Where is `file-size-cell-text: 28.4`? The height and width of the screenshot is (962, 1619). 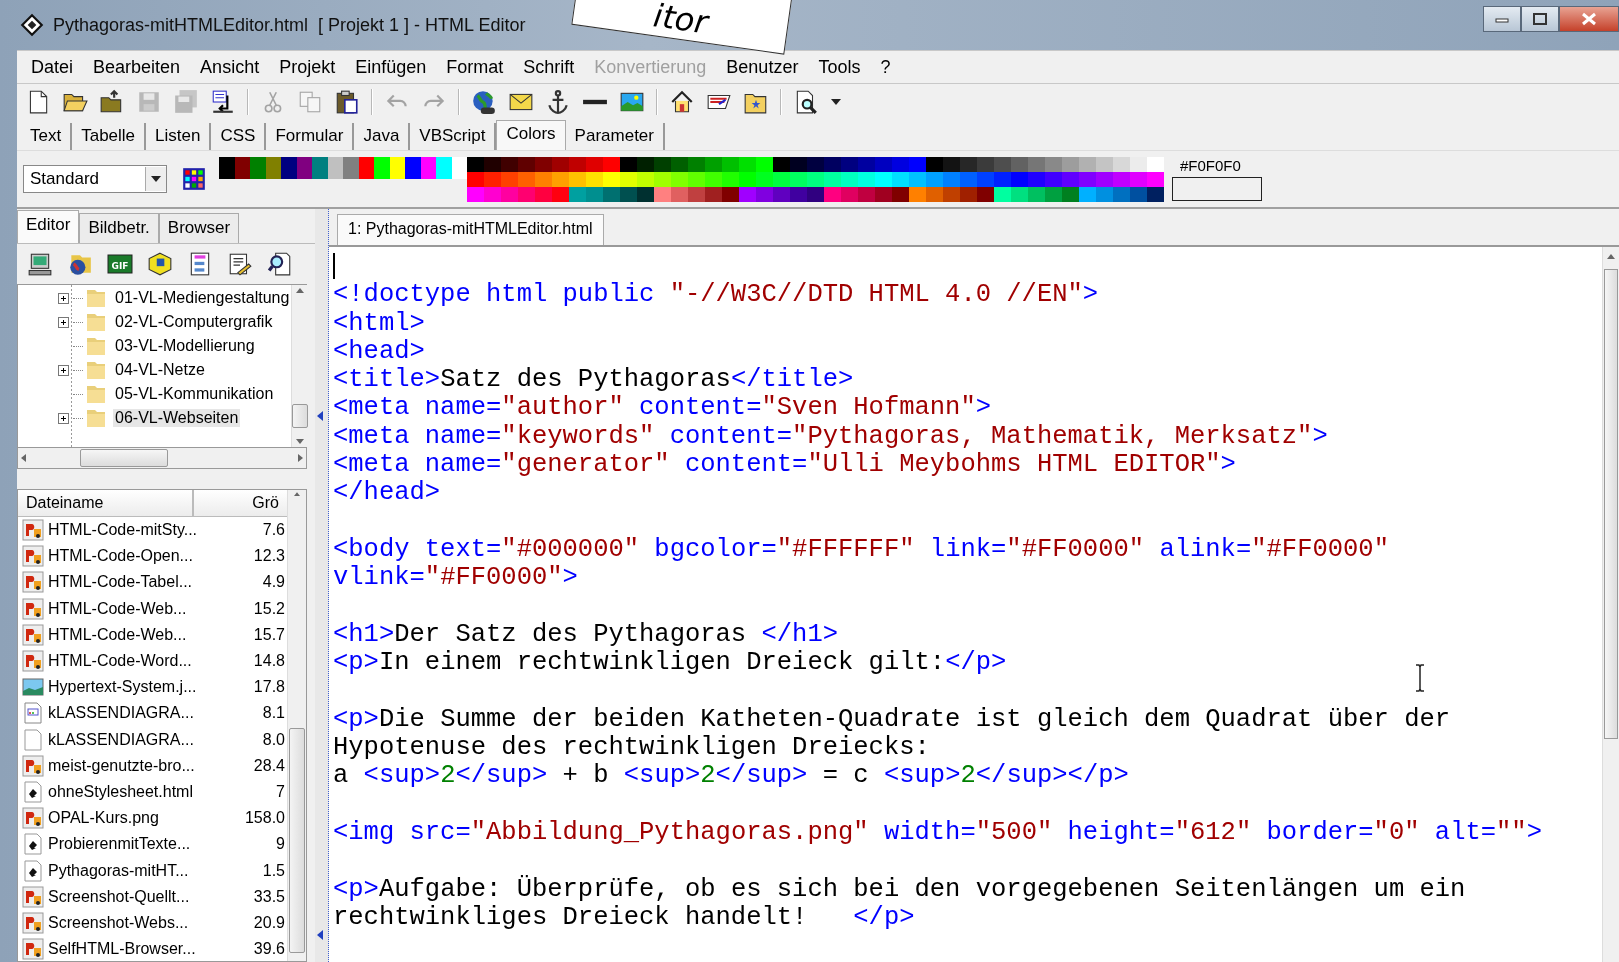
file-size-cell-text: 28.4 is located at coordinates (269, 765).